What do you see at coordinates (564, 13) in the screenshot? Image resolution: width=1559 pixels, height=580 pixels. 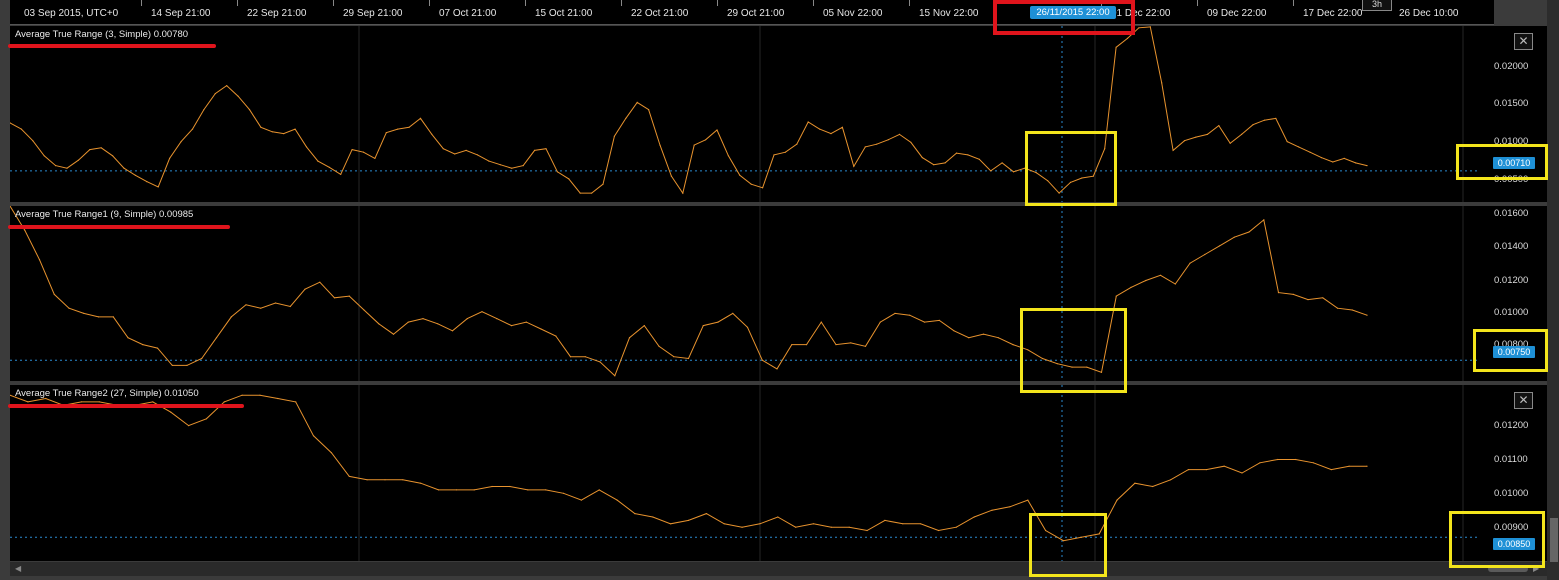 I see `time-label: 15 Oct 21:00` at bounding box center [564, 13].